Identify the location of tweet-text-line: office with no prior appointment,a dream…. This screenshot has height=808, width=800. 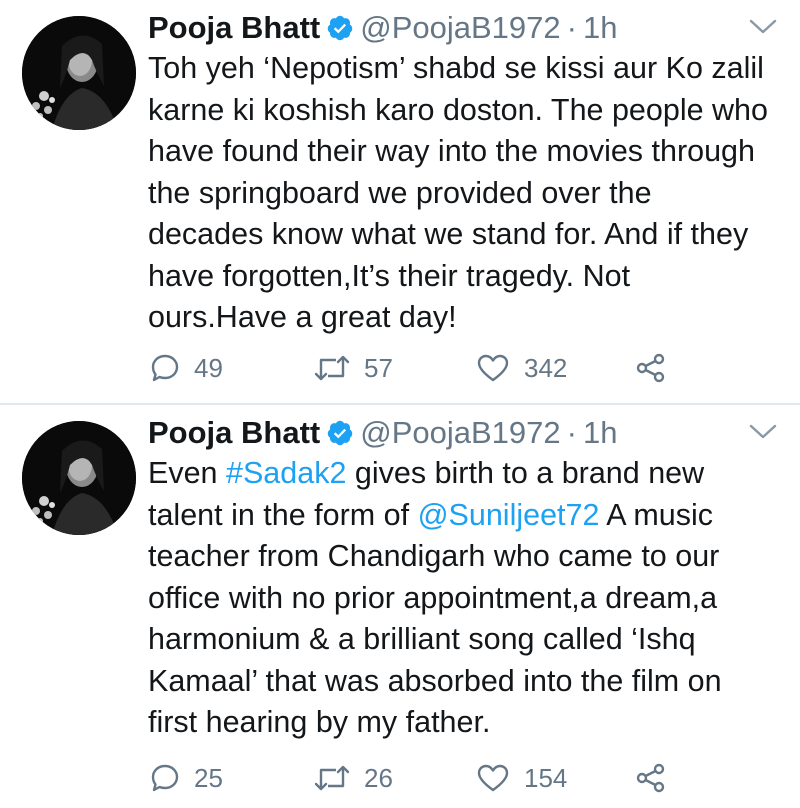
(433, 597).